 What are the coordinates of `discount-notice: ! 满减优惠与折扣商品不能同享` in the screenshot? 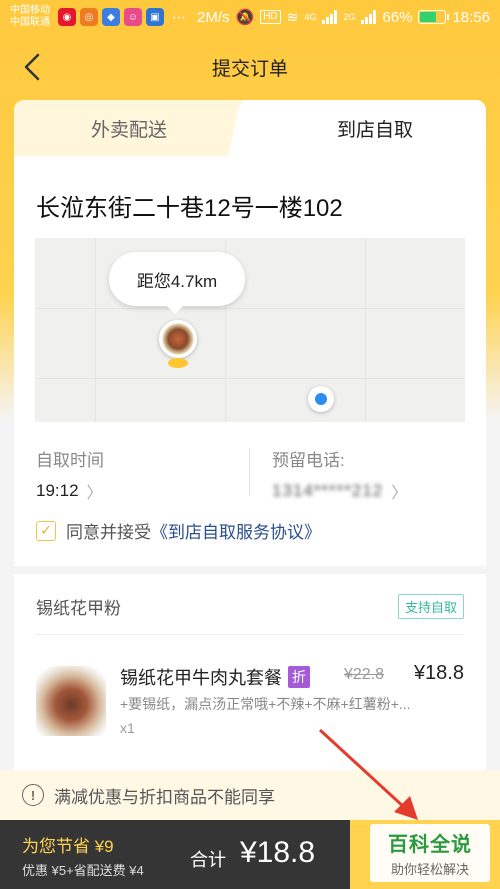 It's located at (250, 795).